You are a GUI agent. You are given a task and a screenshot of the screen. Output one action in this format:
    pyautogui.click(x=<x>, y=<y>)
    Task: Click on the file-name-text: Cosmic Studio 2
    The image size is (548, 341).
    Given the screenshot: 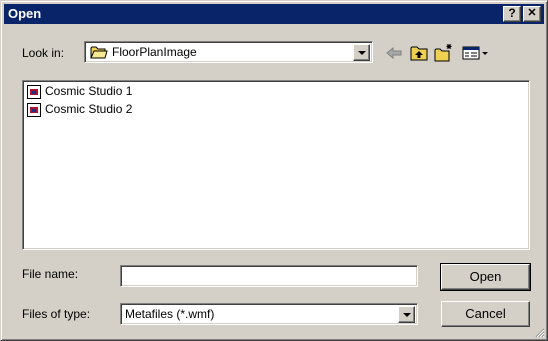 What is the action you would take?
    pyautogui.click(x=89, y=109)
    